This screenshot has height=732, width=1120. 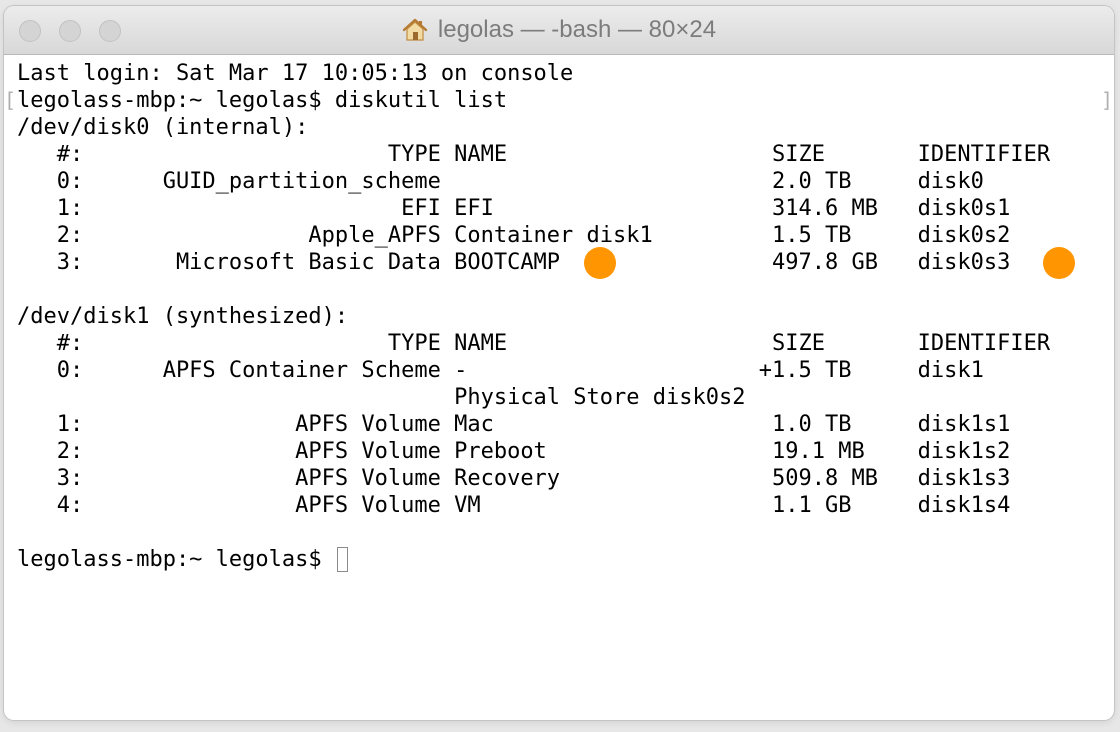 What do you see at coordinates (514, 208) in the screenshot?
I see `terminal-line: 1: EFI EFI 314.6 MB disk0s1` at bounding box center [514, 208].